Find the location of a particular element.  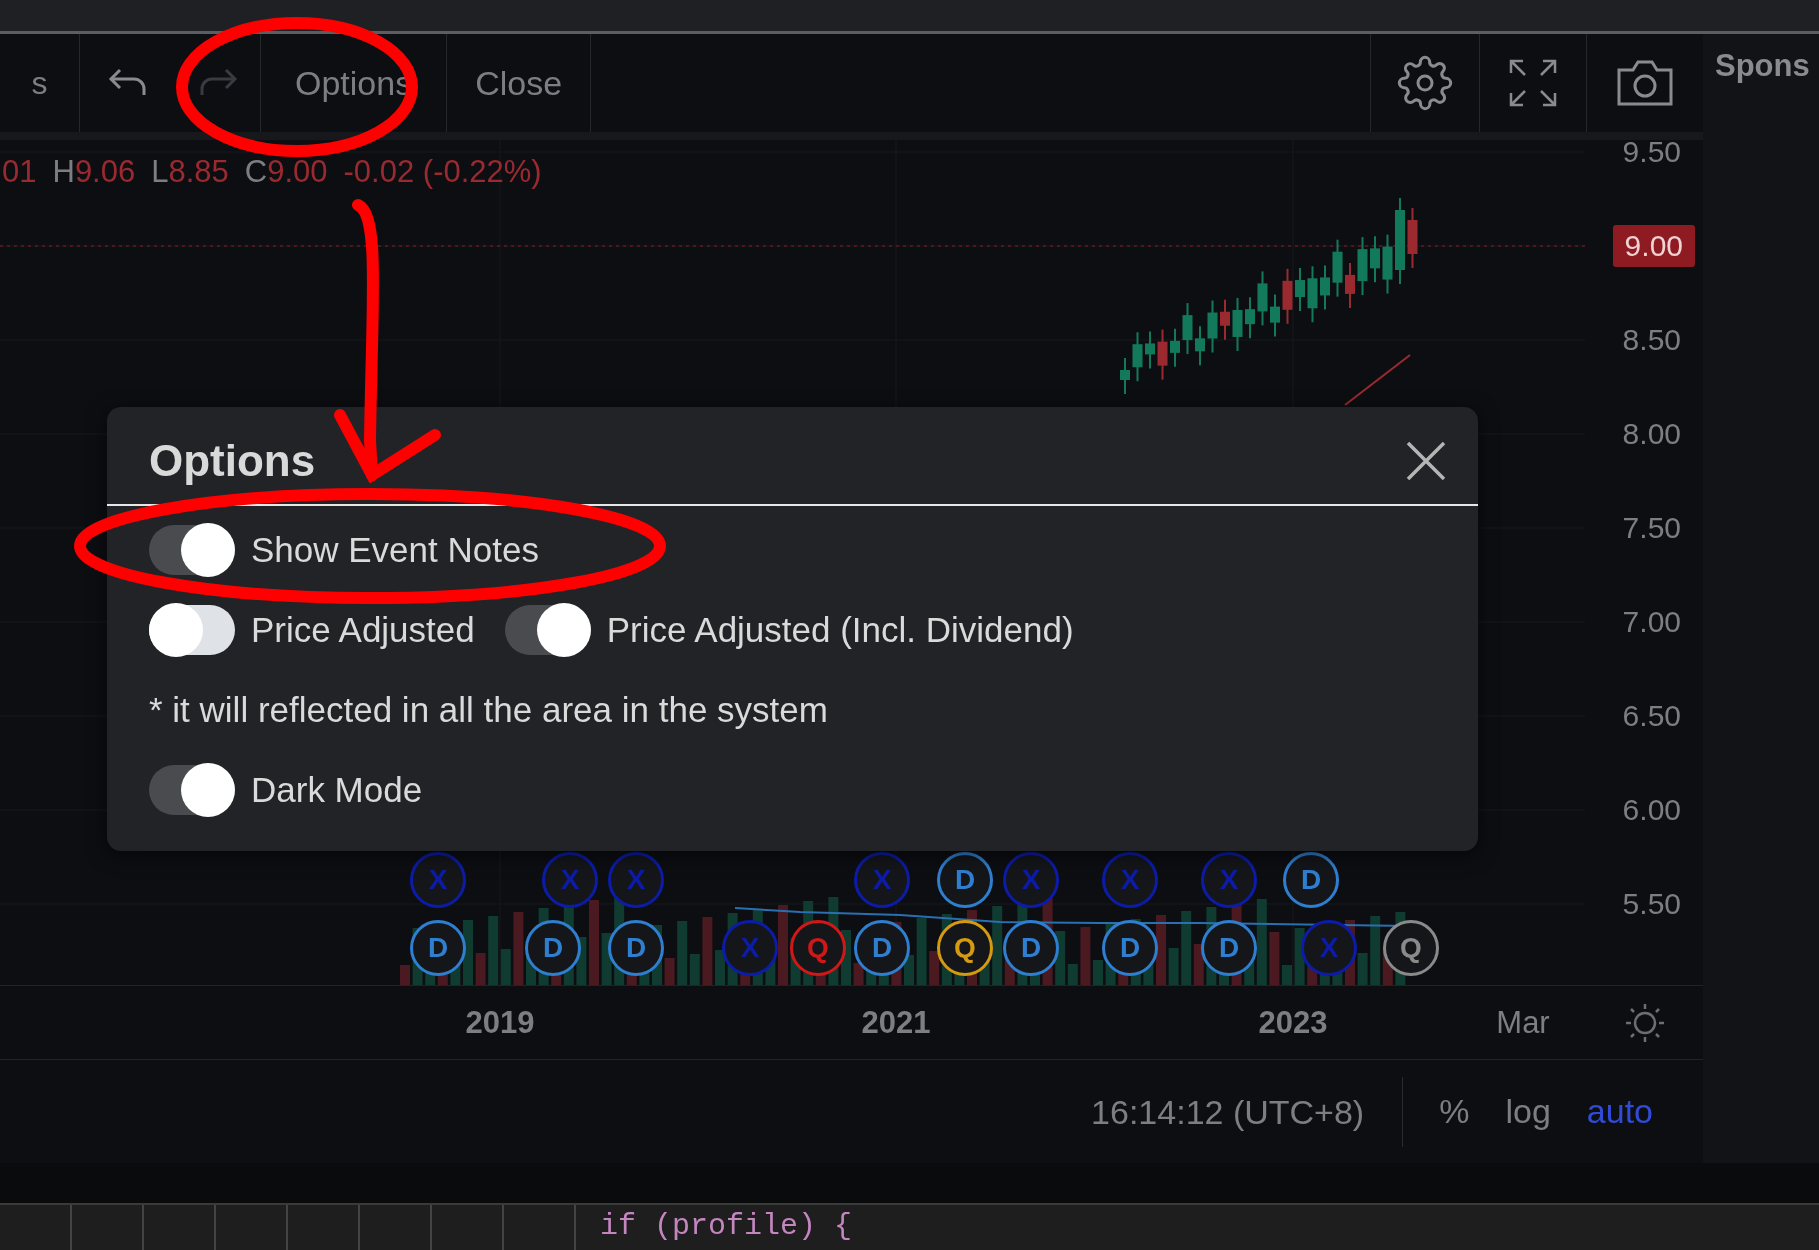

legend-change: -0.02 (-0.22%) is located at coordinates (442, 172).